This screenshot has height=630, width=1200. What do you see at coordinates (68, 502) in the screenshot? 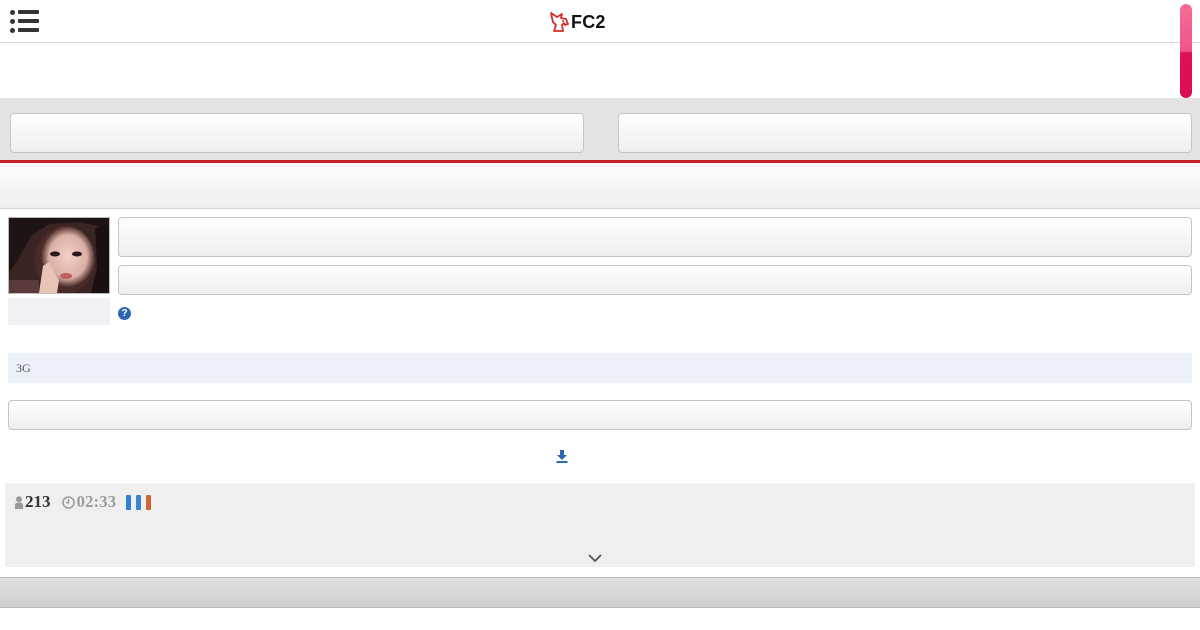
I see `clock-icon` at bounding box center [68, 502].